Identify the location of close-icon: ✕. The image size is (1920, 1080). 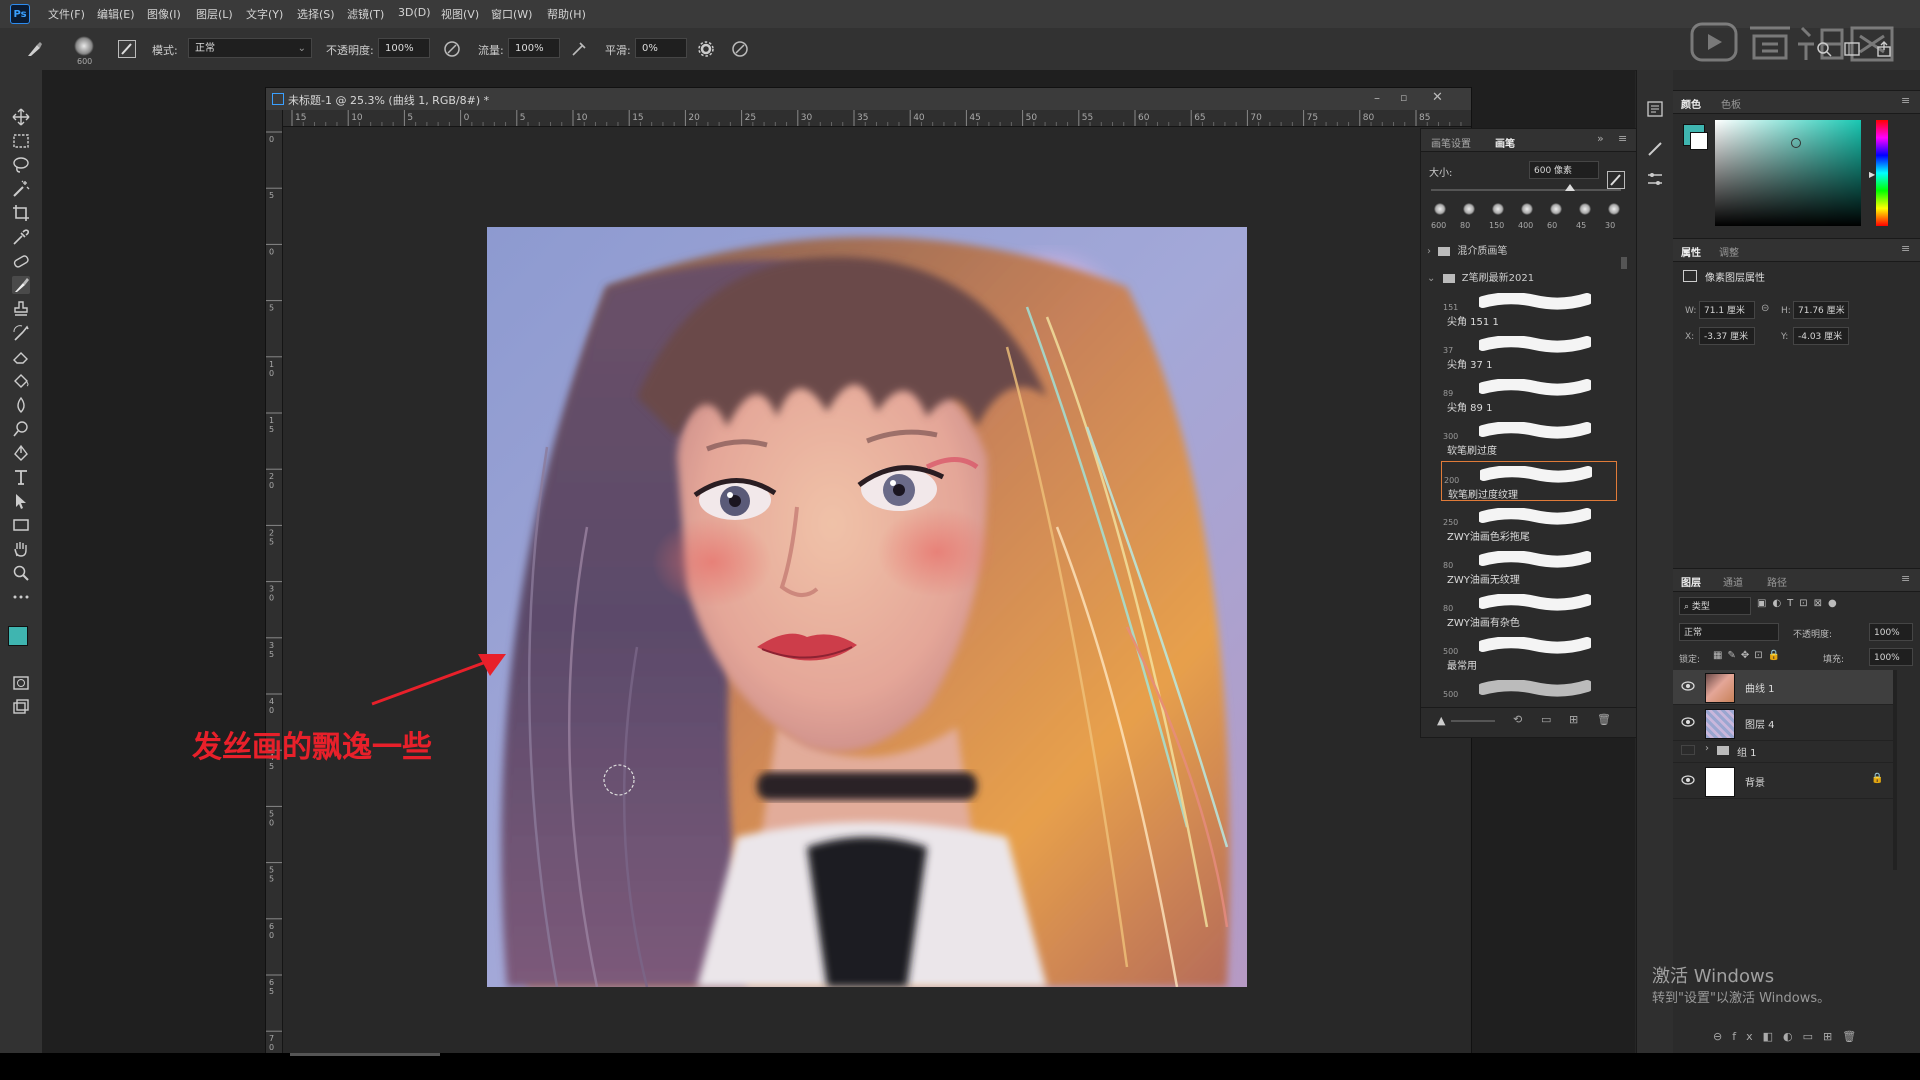
(1437, 97).